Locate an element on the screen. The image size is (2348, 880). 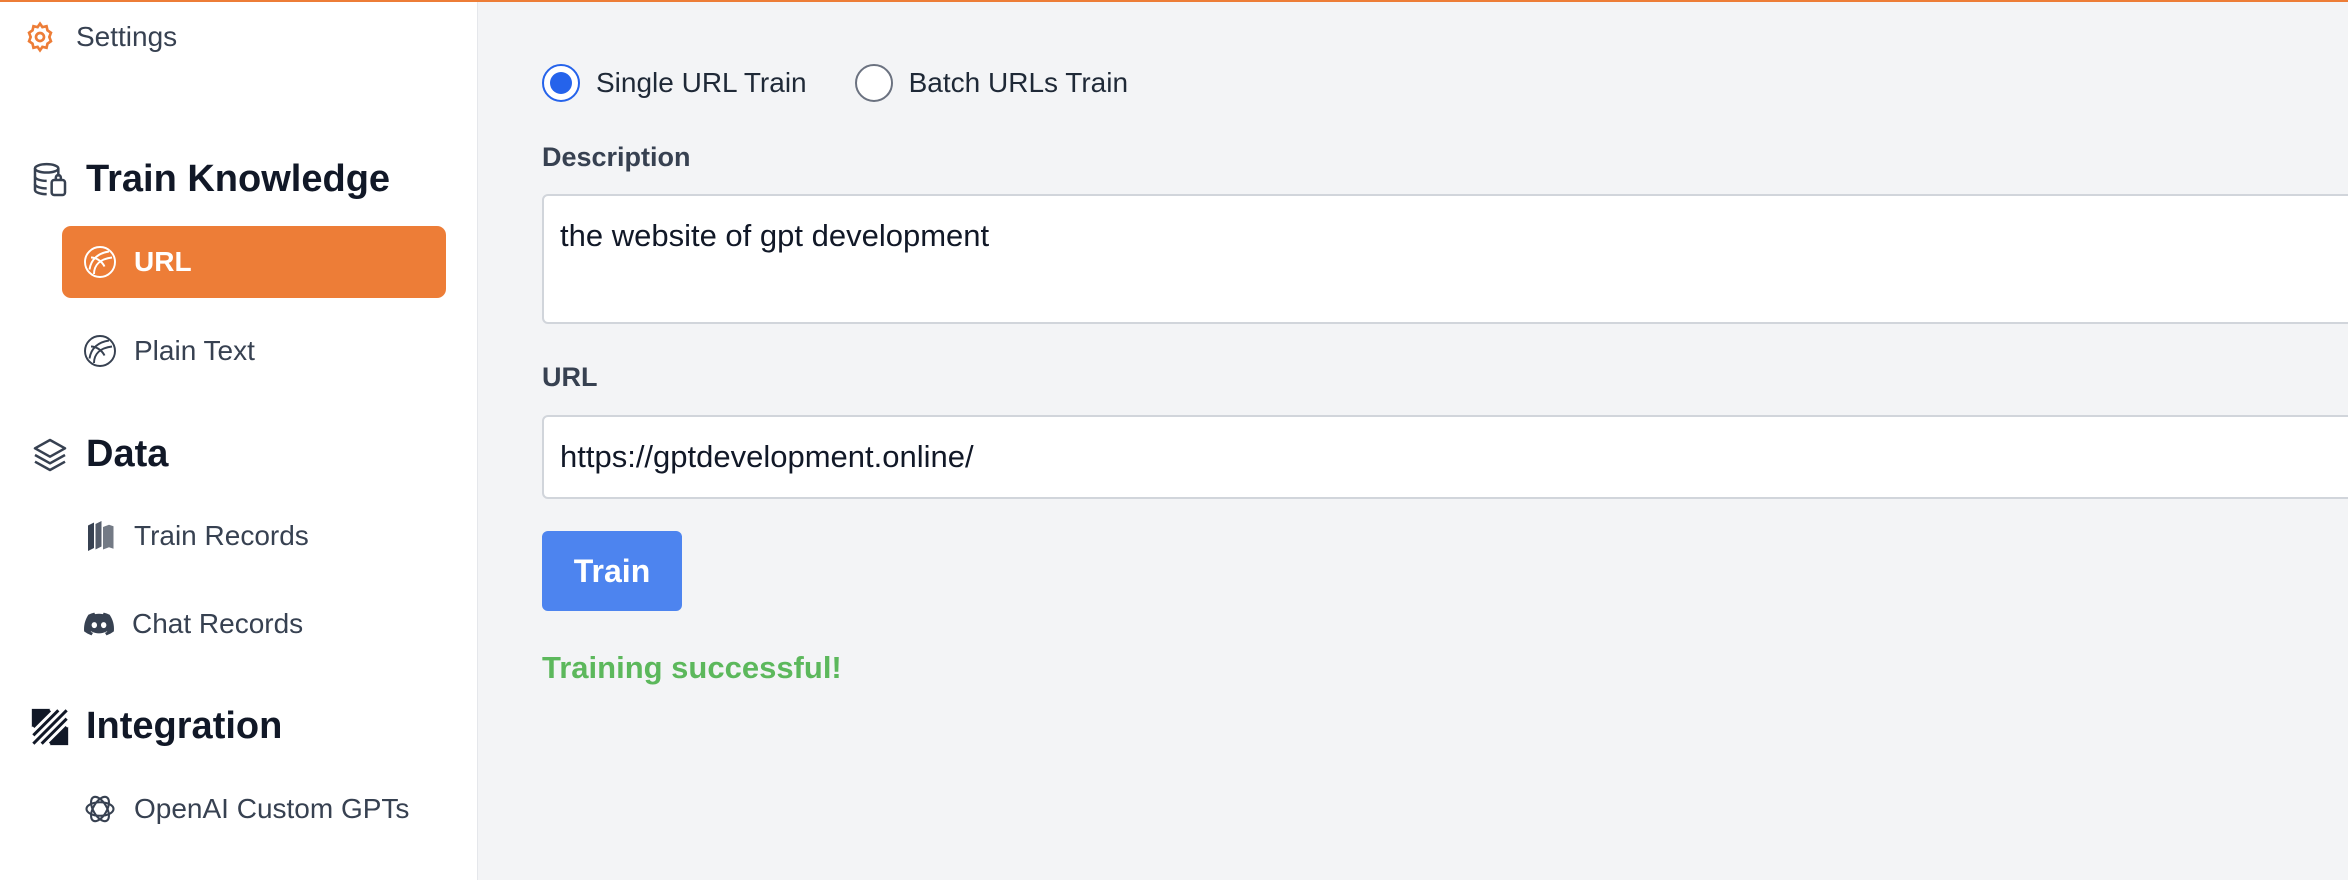
gear-icon is located at coordinates (40, 37).